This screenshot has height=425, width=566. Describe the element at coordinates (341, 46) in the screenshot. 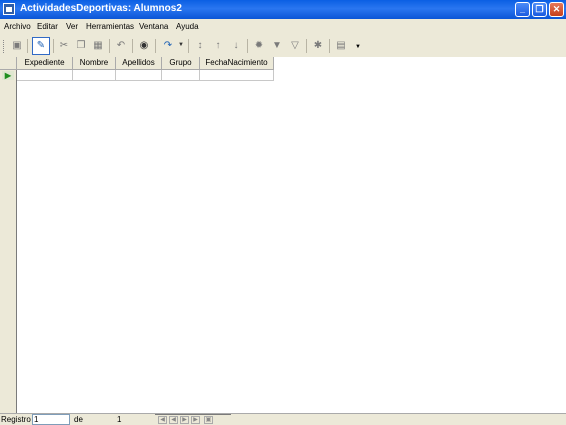

I see `data-to-text-icon: ▤` at that location.